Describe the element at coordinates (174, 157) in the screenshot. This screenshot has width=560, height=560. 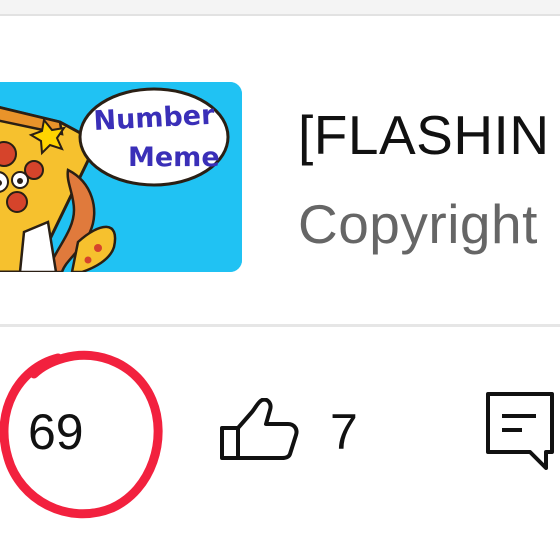
I see `thumbnail-text-meme: Meme` at that location.